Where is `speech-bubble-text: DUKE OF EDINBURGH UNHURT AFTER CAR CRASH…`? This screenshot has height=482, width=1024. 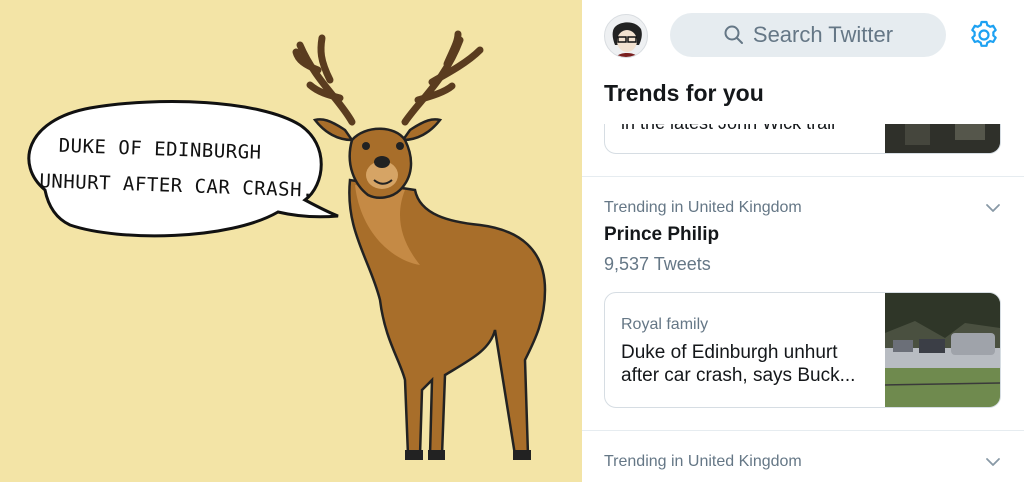
speech-bubble-text: DUKE OF EDINBURGH UNHURT AFTER CAR CRASH… is located at coordinates (180, 168).